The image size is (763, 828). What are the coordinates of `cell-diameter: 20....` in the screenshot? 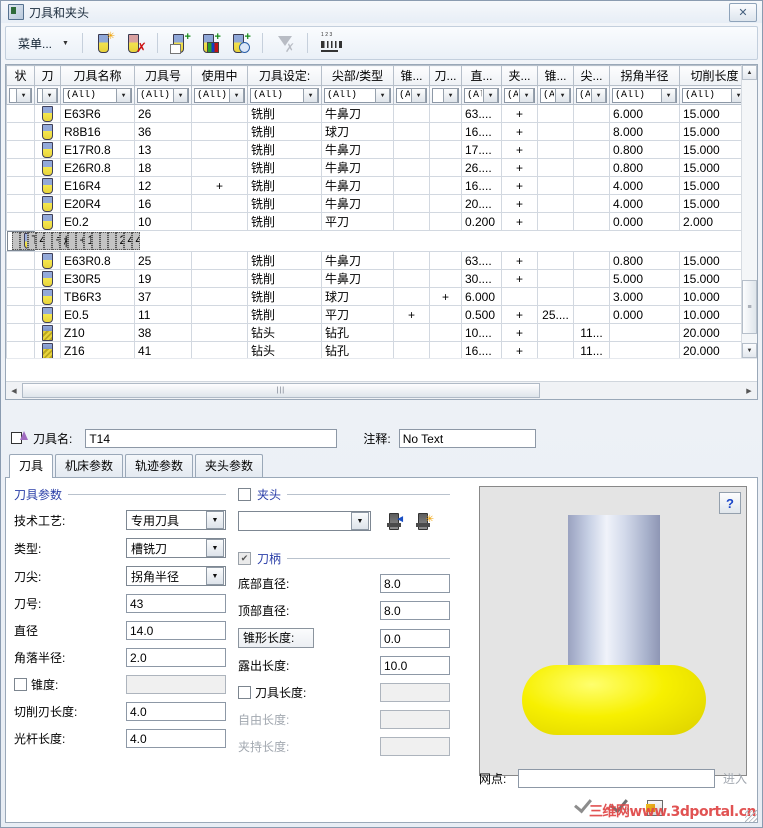 It's located at (481, 203).